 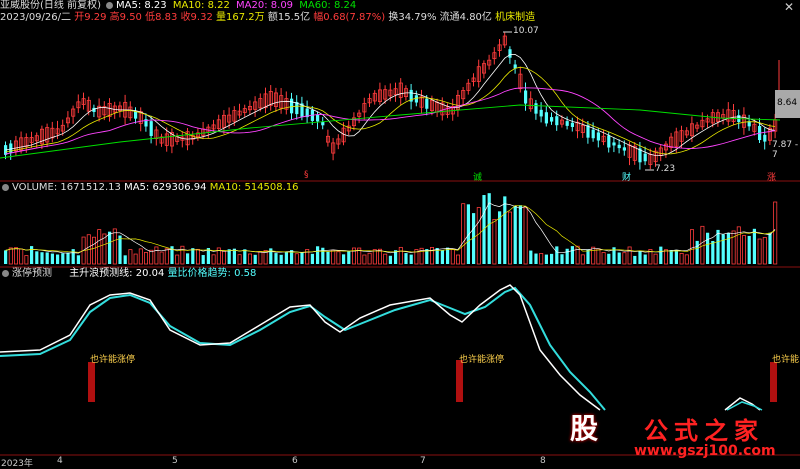 What do you see at coordinates (254, 187) in the screenshot?
I see `vol-ma10-label: MA10: 514508.16` at bounding box center [254, 187].